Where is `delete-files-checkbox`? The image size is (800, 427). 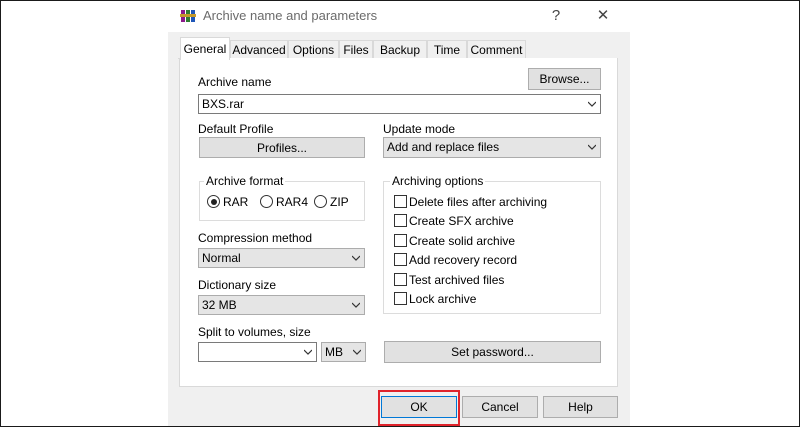 delete-files-checkbox is located at coordinates (400, 201).